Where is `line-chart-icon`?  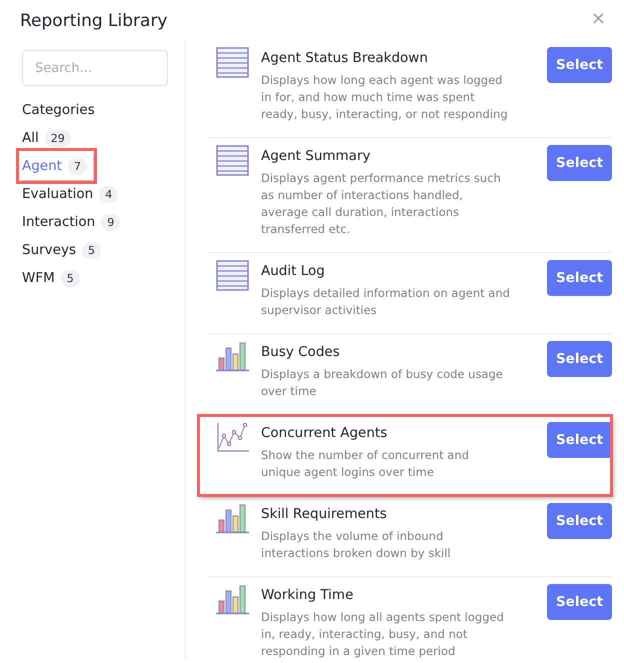
line-chart-icon is located at coordinates (232, 437).